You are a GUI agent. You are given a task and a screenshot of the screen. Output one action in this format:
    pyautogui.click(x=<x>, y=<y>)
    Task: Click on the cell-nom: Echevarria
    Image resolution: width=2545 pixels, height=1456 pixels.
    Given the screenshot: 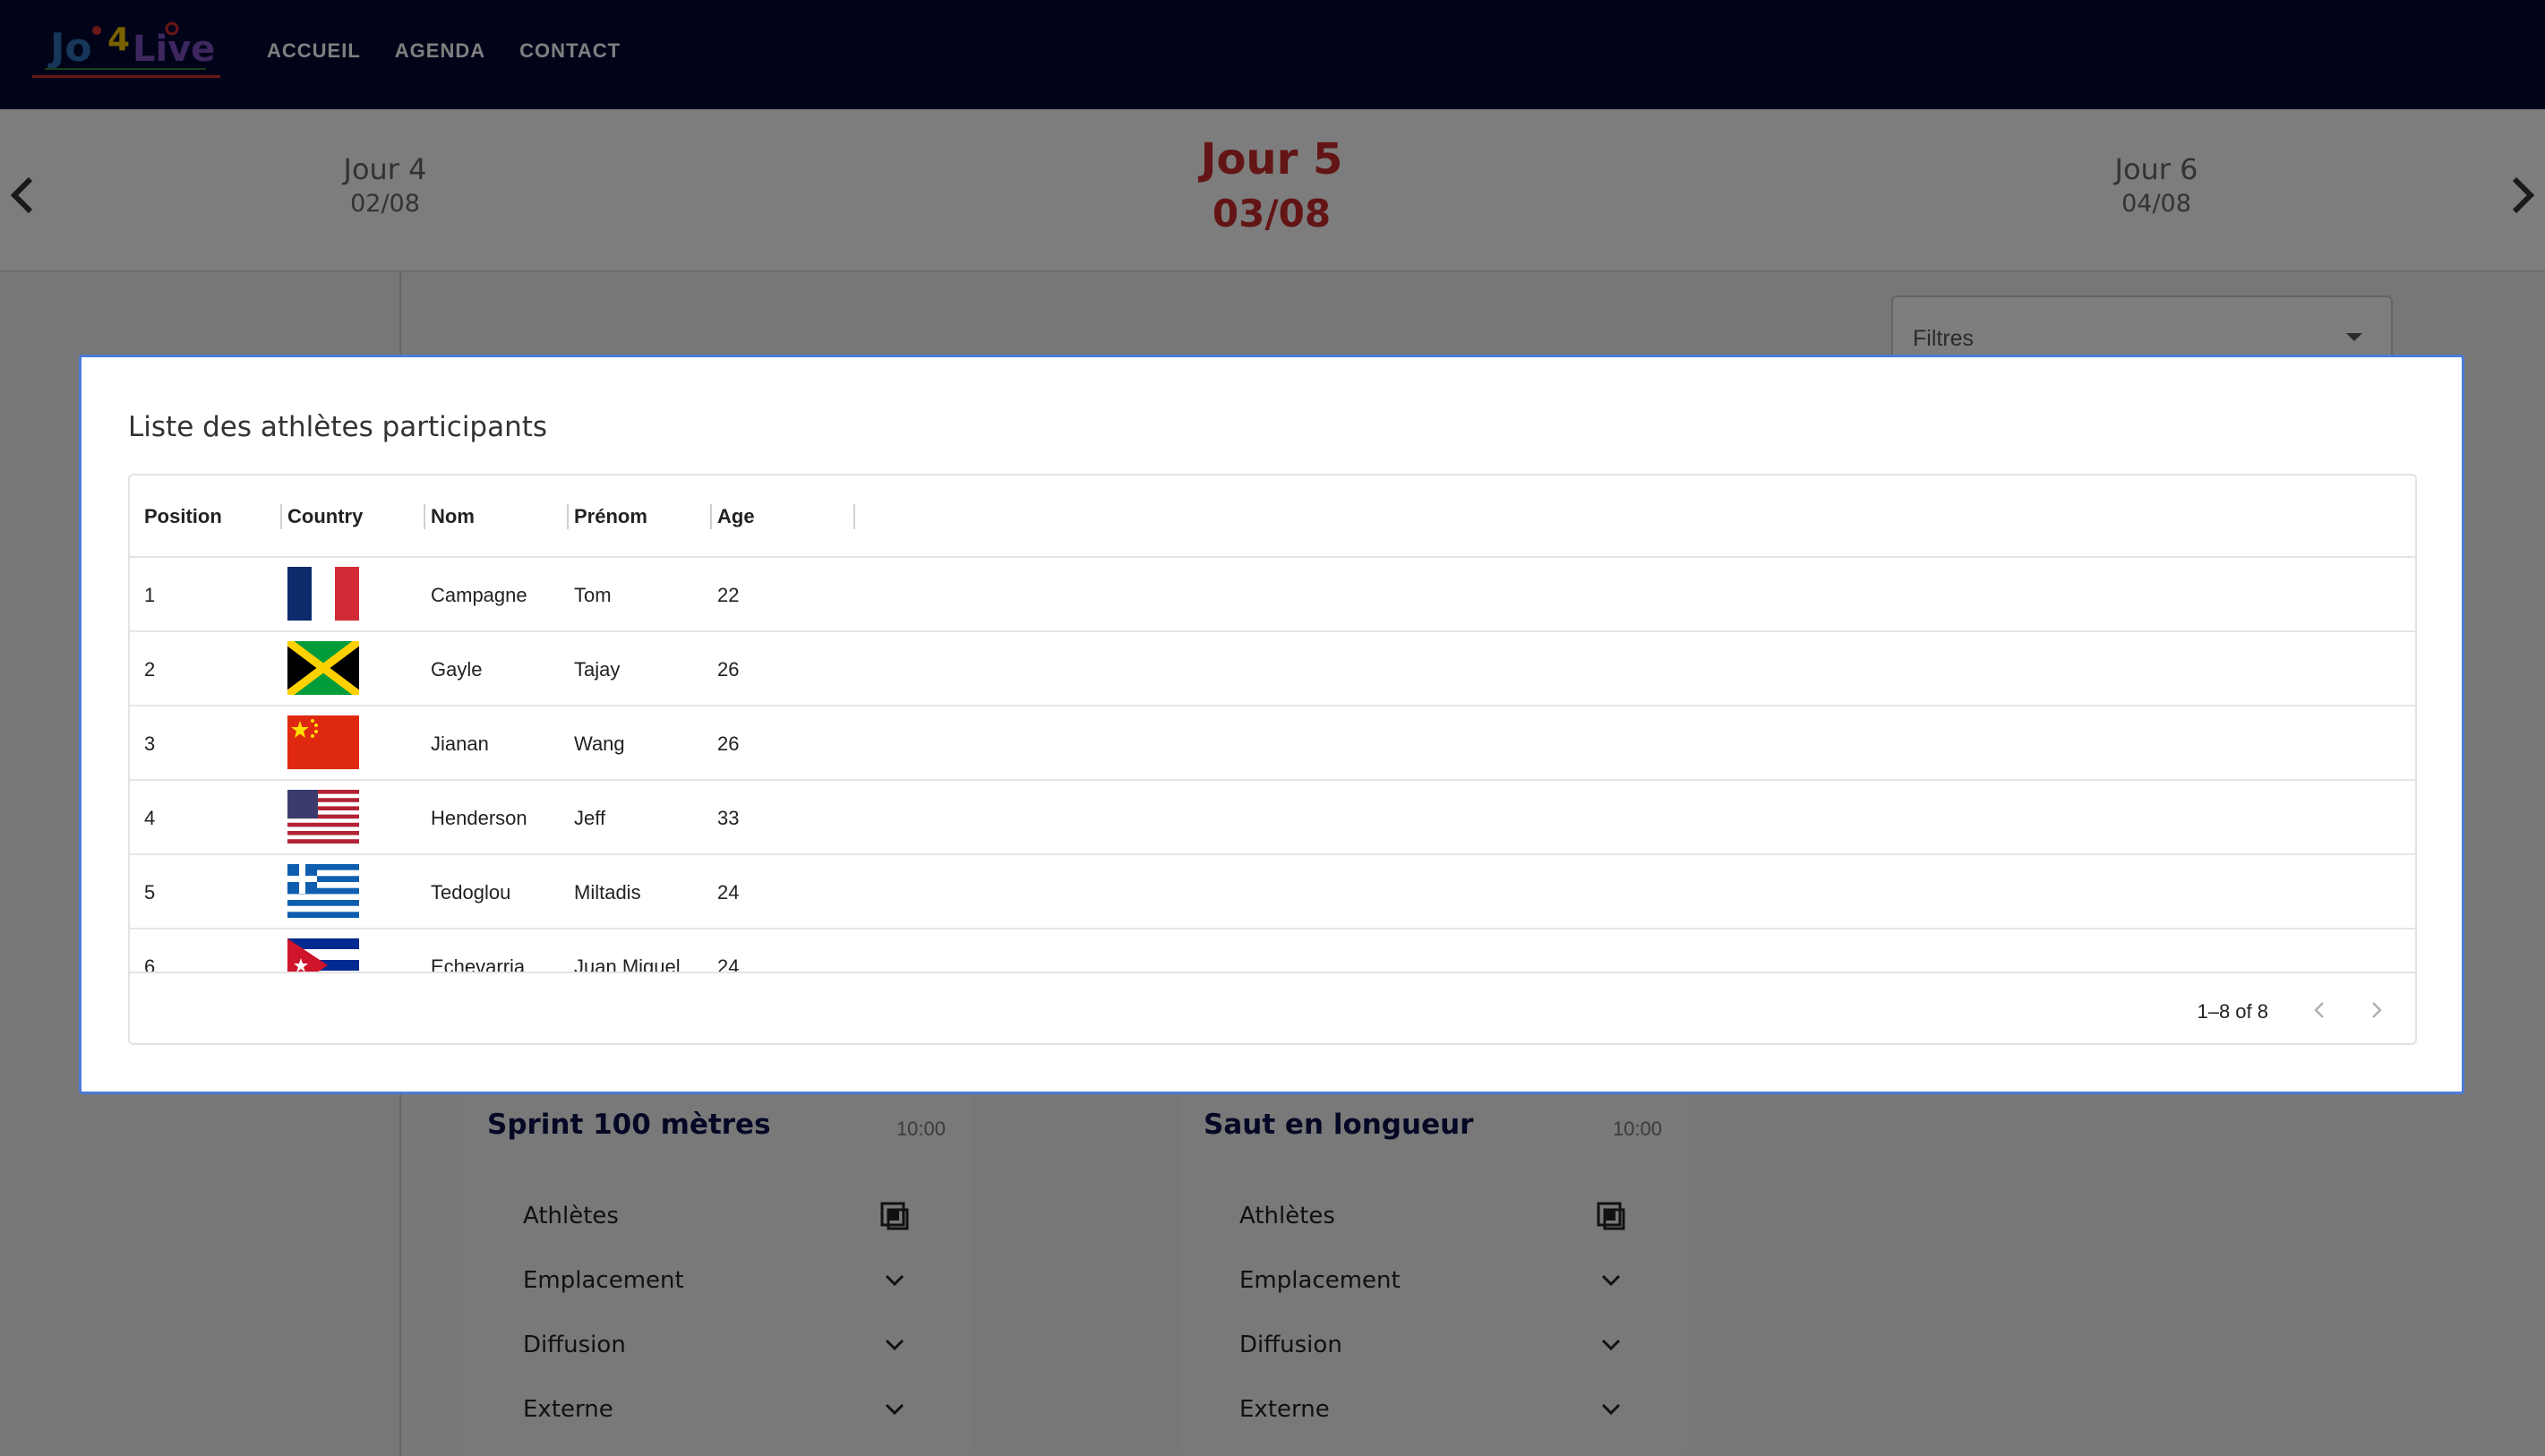 What is the action you would take?
    pyautogui.click(x=478, y=963)
    